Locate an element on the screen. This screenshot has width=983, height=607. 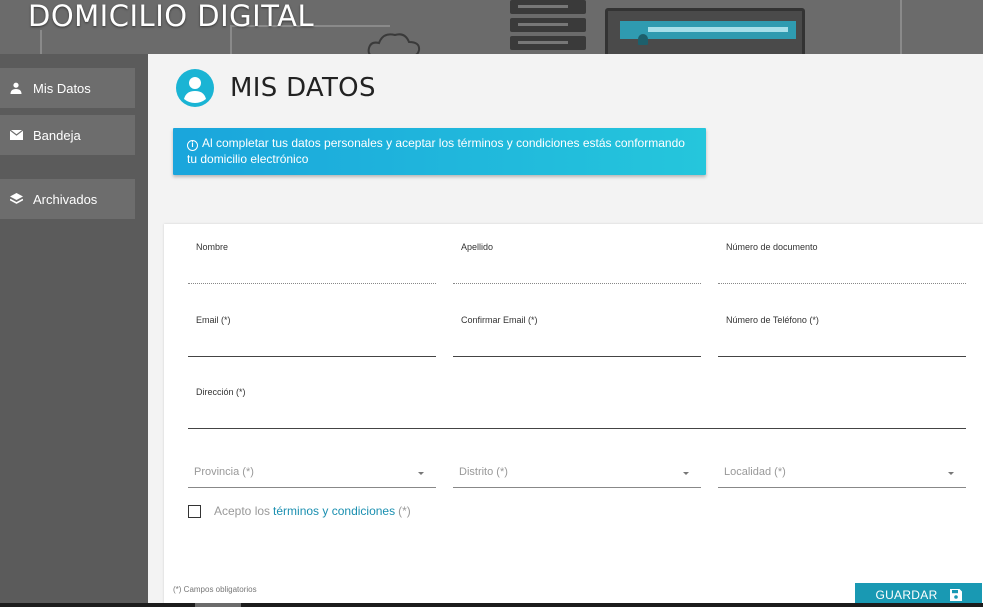
localidad-select: Localidad (*) is located at coordinates (842, 472).